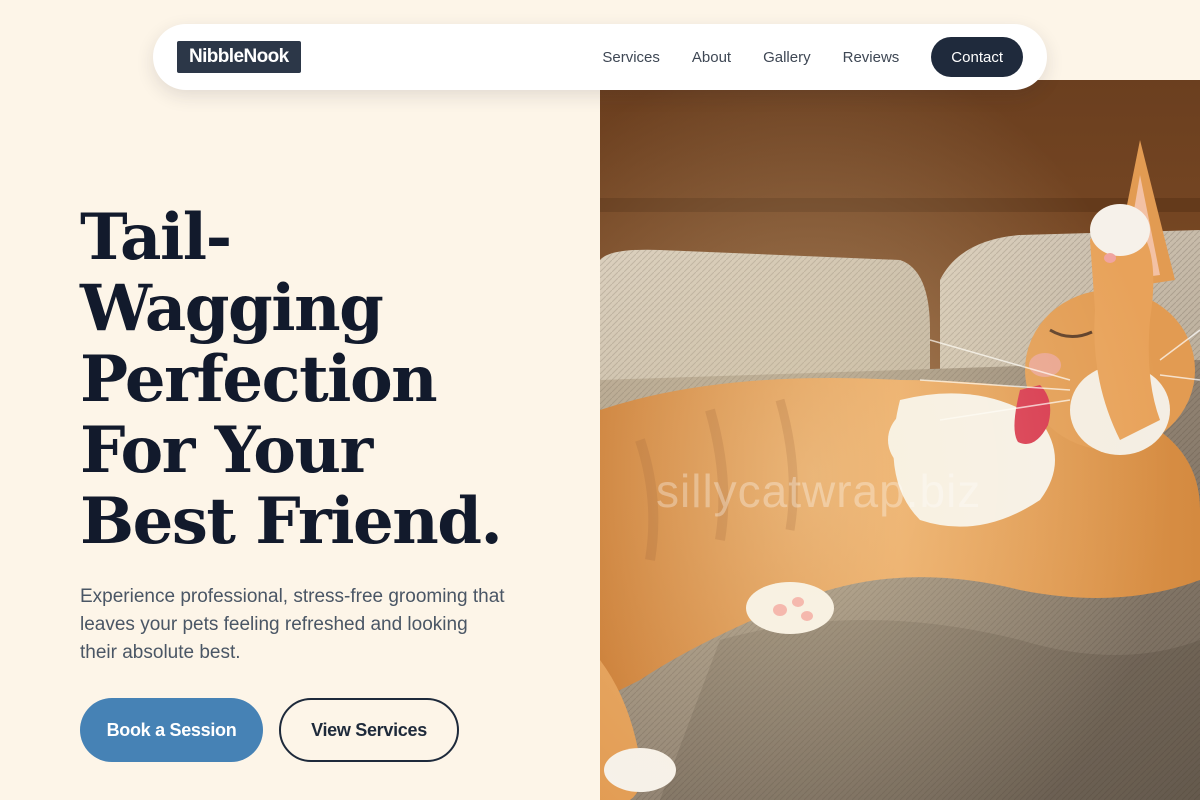 This screenshot has width=1200, height=800. I want to click on brand-logo: NibbleNook, so click(239, 57).